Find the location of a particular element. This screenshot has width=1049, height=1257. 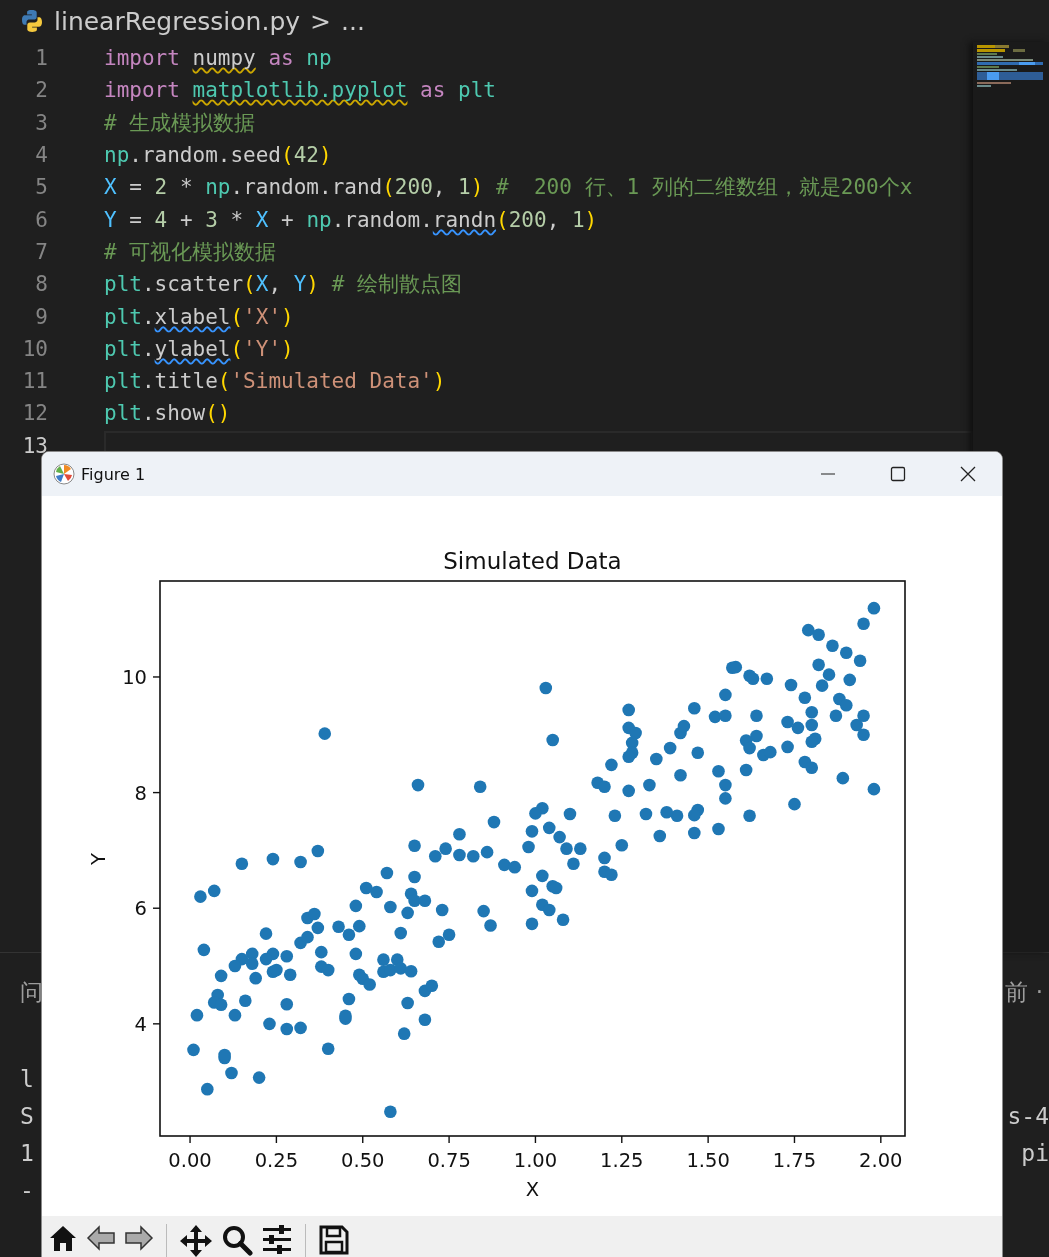

tick-label: 0.00 is located at coordinates (190, 1160).